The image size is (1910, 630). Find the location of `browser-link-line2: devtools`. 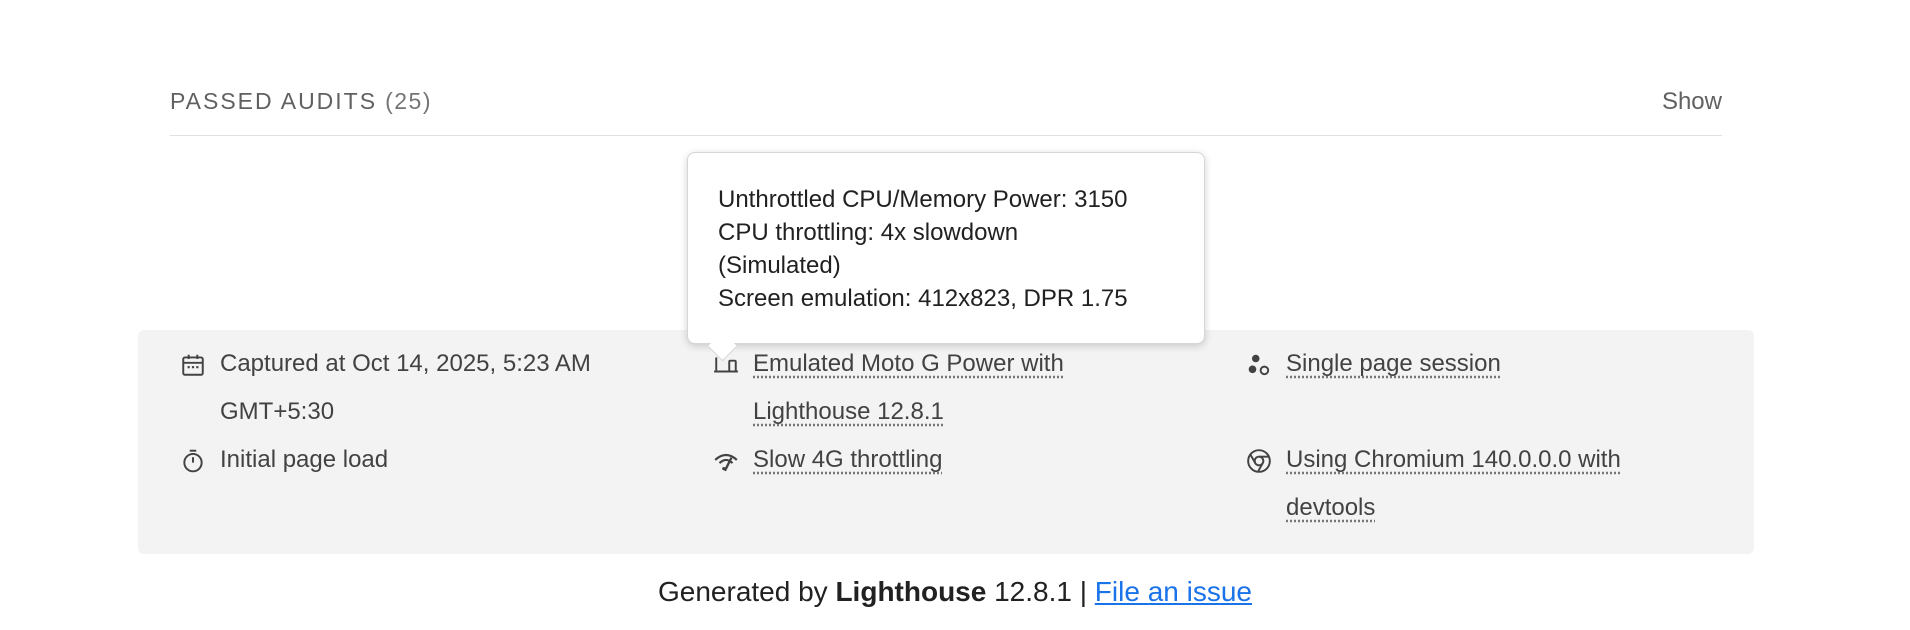

browser-link-line2: devtools is located at coordinates (1330, 507).